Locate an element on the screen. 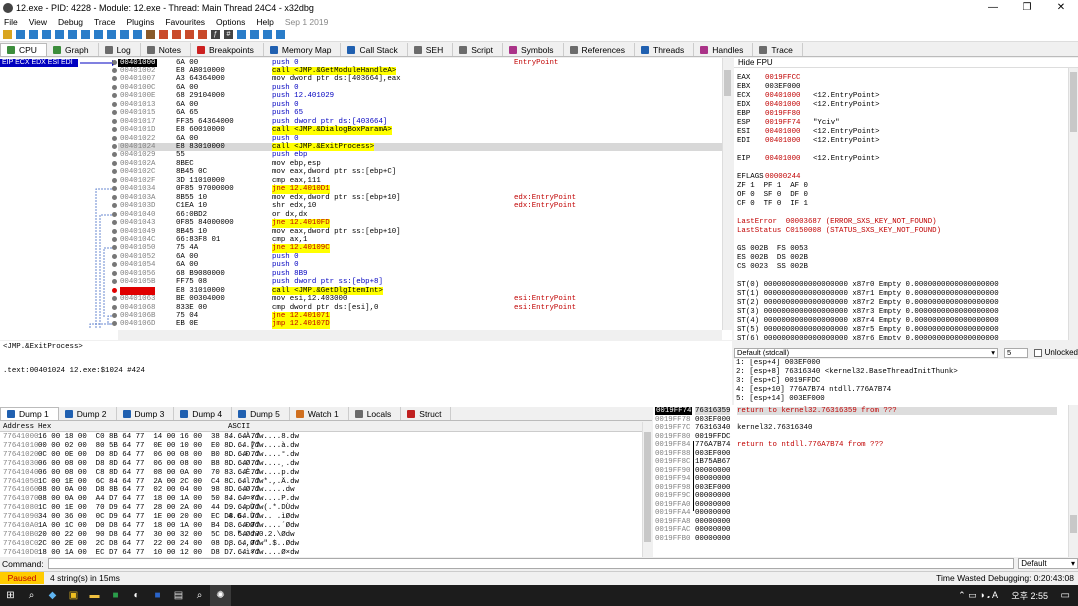  dump-ascii: ,...,Ødw".$..Ødw is located at coordinates (263, 544).